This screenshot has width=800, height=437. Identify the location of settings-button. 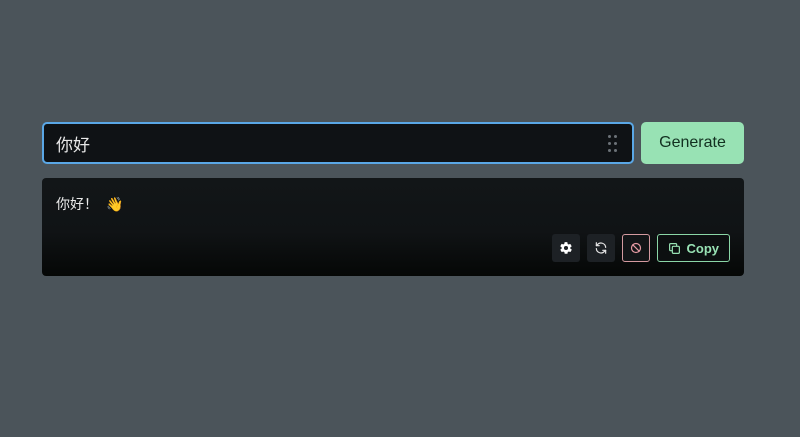
(565, 248).